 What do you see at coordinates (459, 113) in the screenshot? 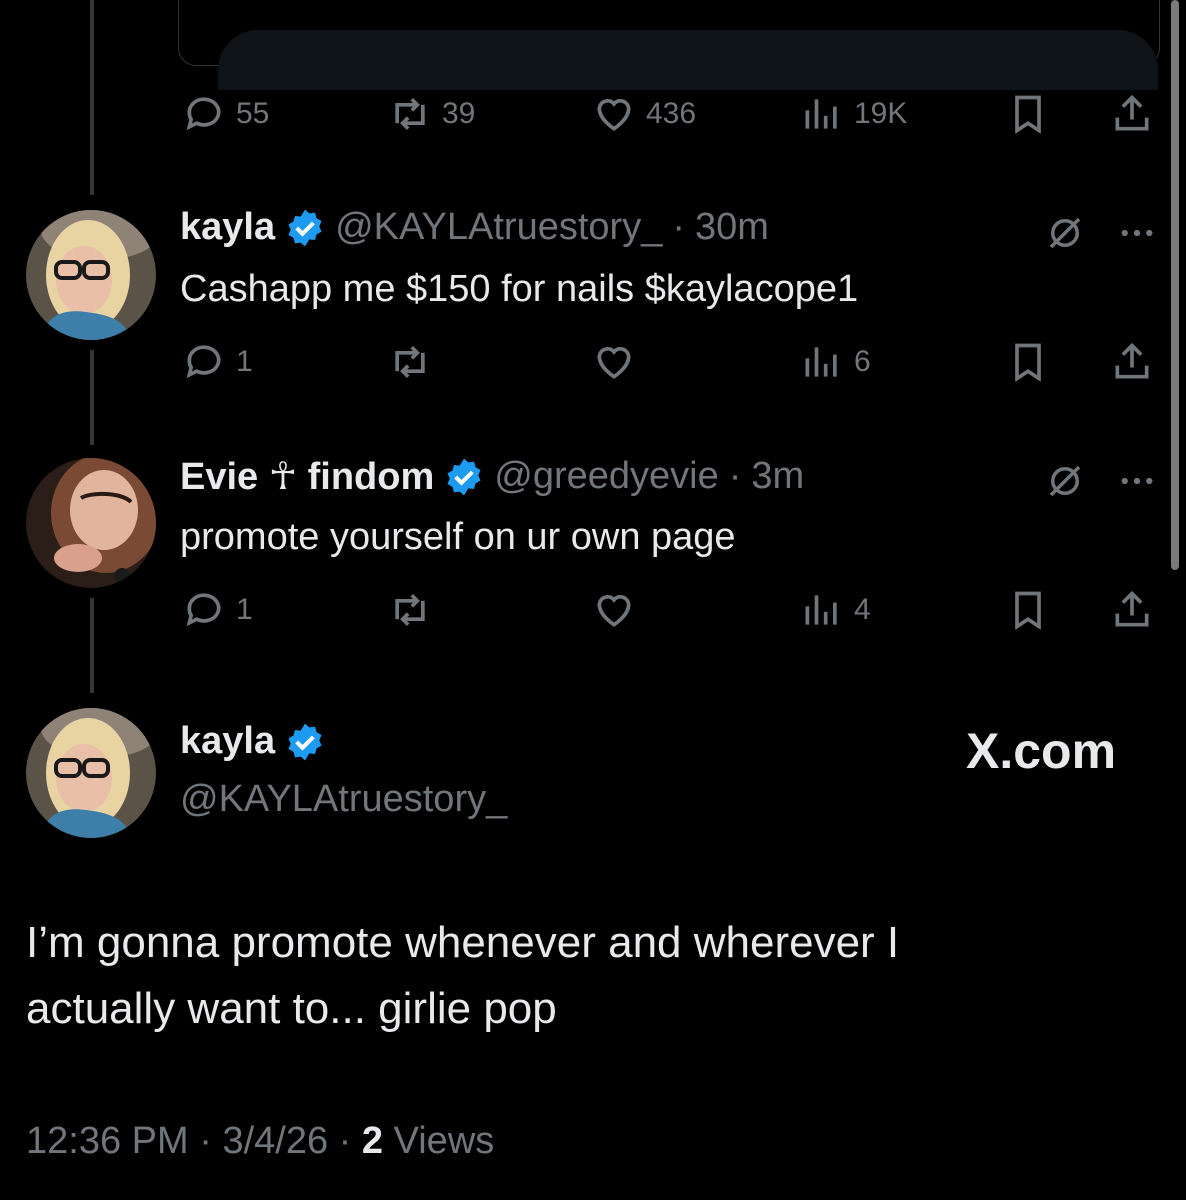
I see `repost-count: 39` at bounding box center [459, 113].